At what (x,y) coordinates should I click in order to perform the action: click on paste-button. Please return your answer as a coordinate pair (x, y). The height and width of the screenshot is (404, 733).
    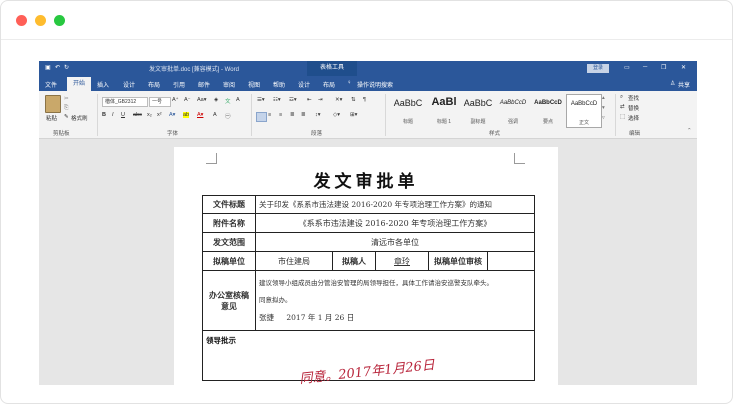
    Looking at the image, I should click on (53, 104).